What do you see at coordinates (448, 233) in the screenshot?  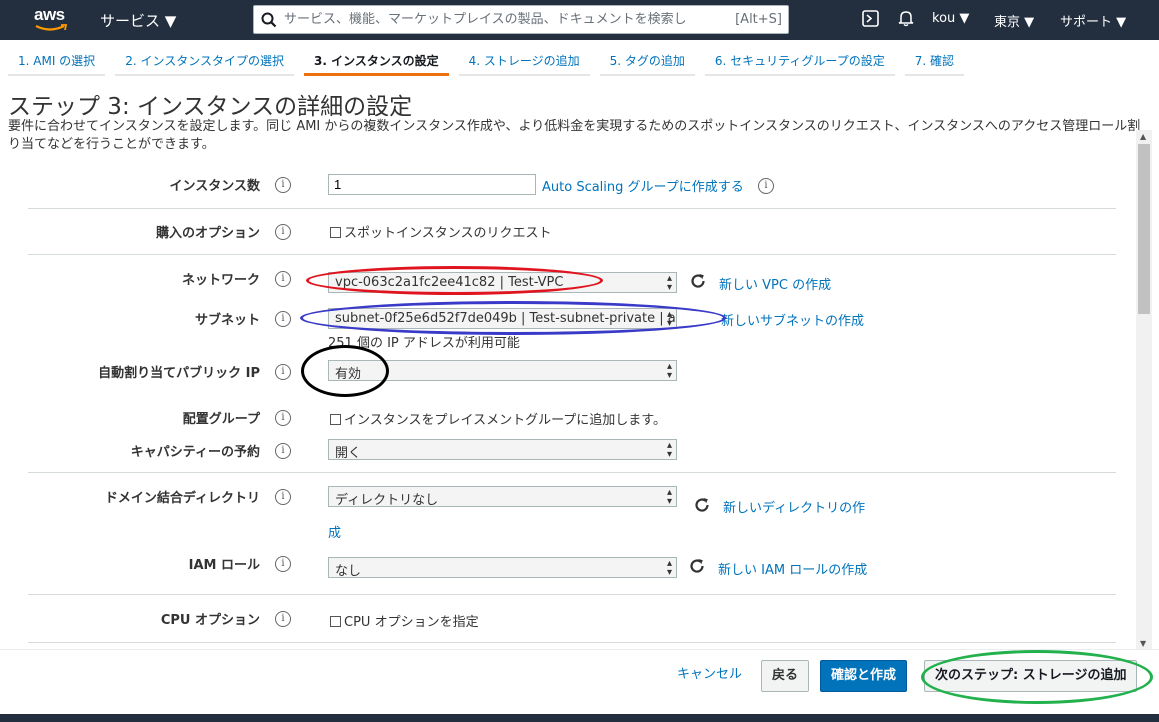 I see `spot-request-checkbox-label: スポットインスタンスのリクエスト` at bounding box center [448, 233].